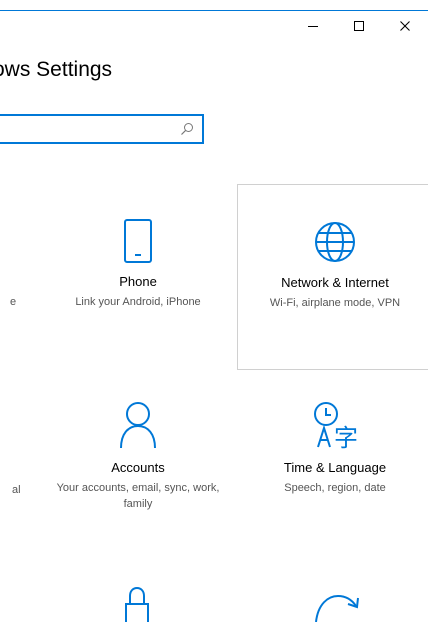 Image resolution: width=428 pixels, height=627 pixels. I want to click on minimize-button, so click(313, 26).